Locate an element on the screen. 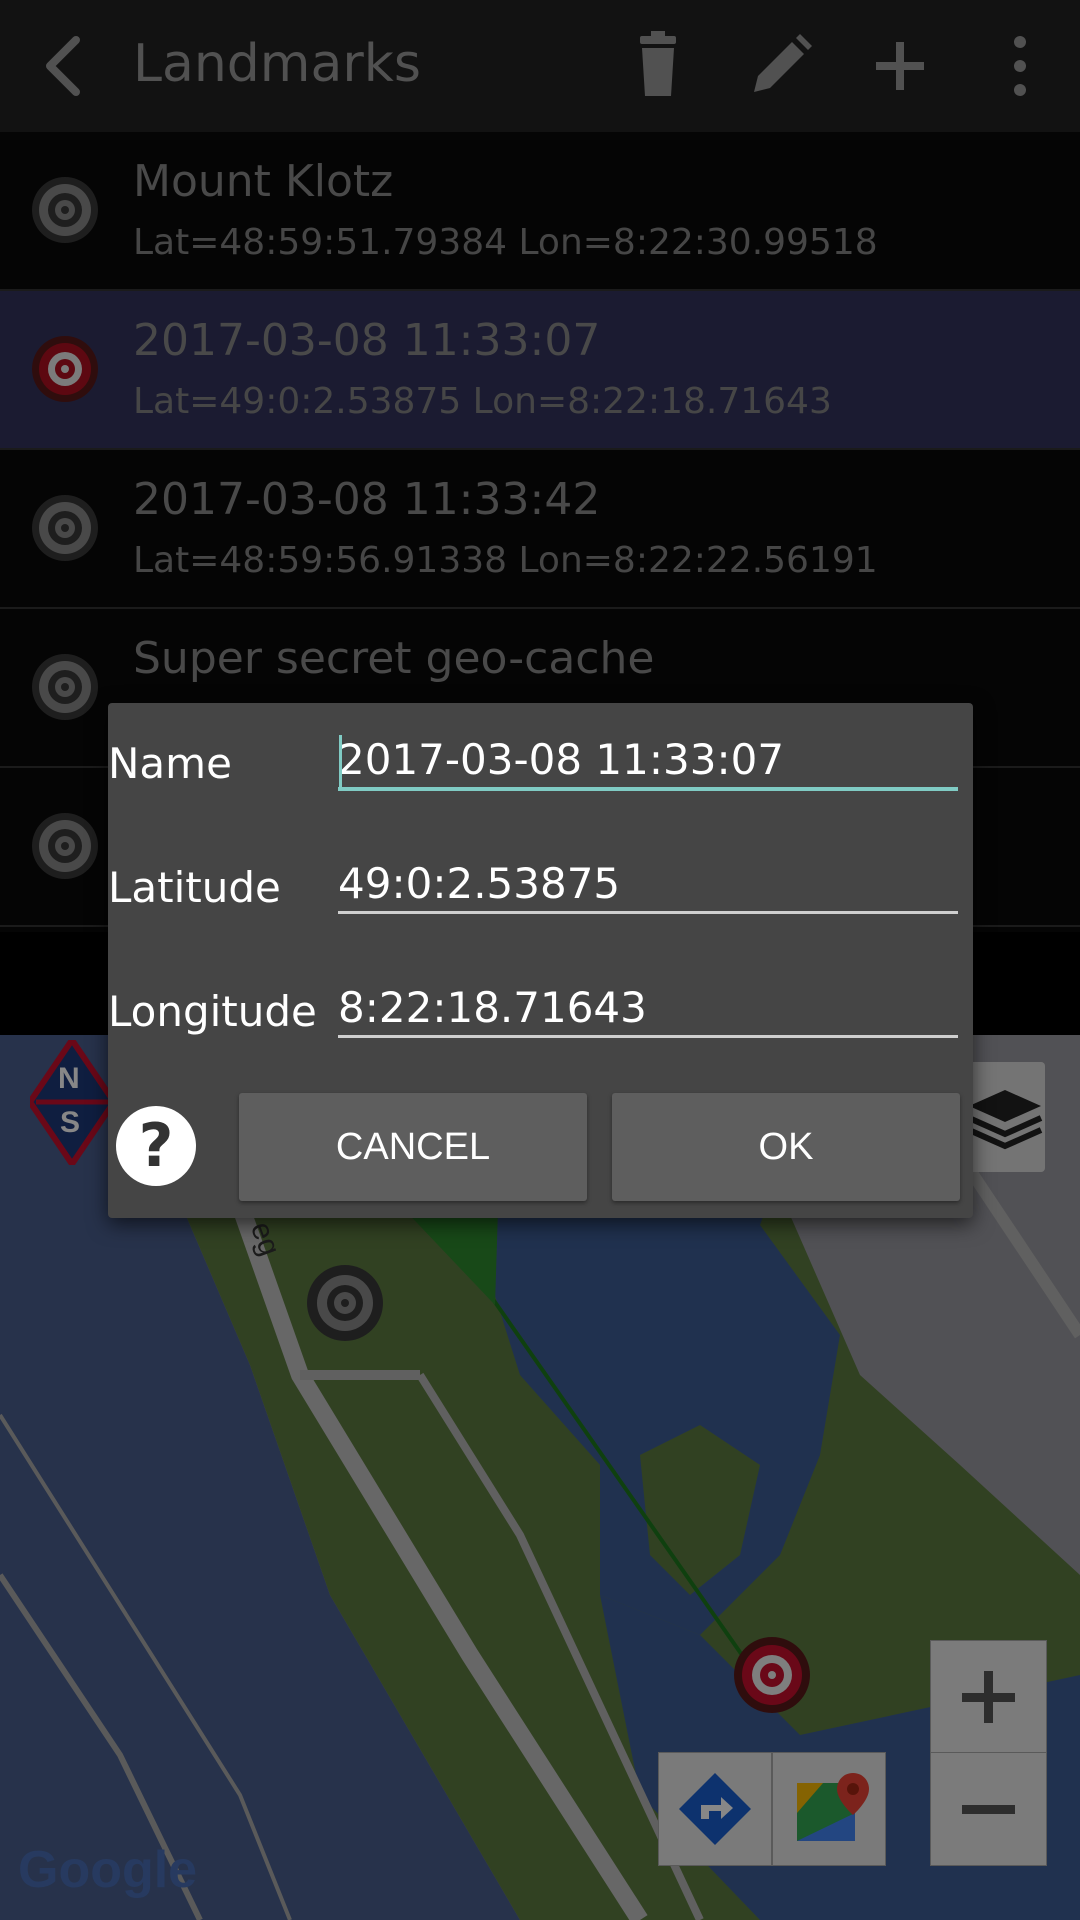 The image size is (1080, 1920). text-cursor is located at coordinates (340, 761).